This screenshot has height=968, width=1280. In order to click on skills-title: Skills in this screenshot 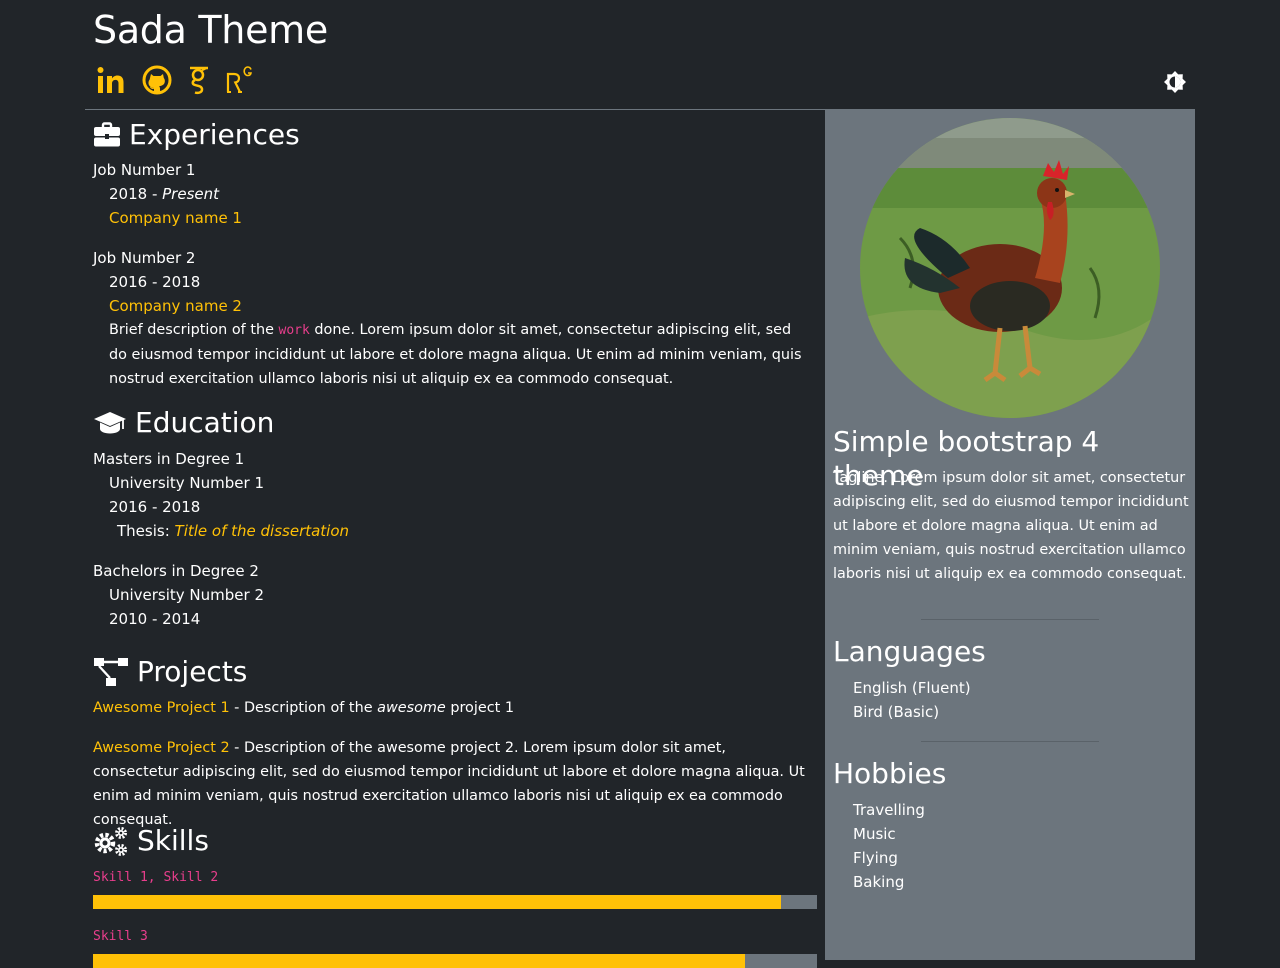, I will do `click(173, 840)`.